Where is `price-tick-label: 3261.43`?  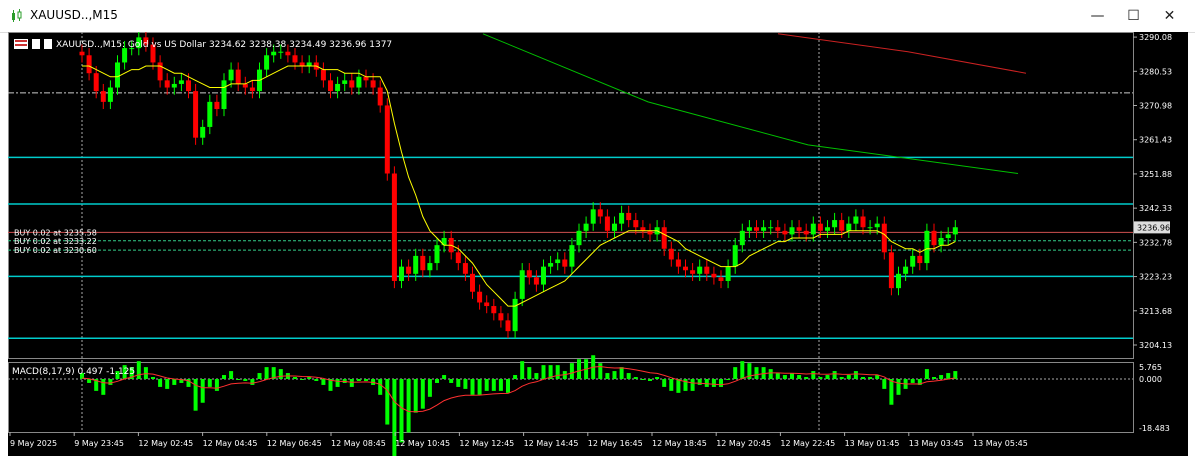 price-tick-label: 3261.43 is located at coordinates (1155, 140).